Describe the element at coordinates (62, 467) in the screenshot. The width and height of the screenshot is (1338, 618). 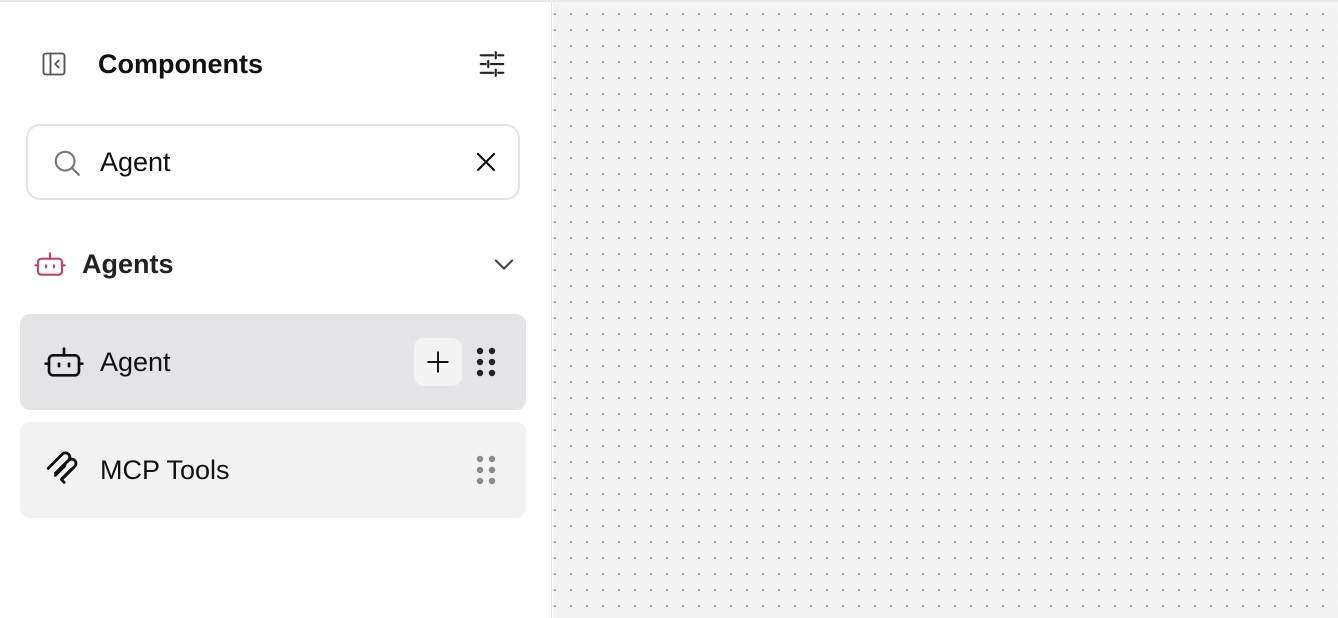
I see `mcp-icon` at that location.